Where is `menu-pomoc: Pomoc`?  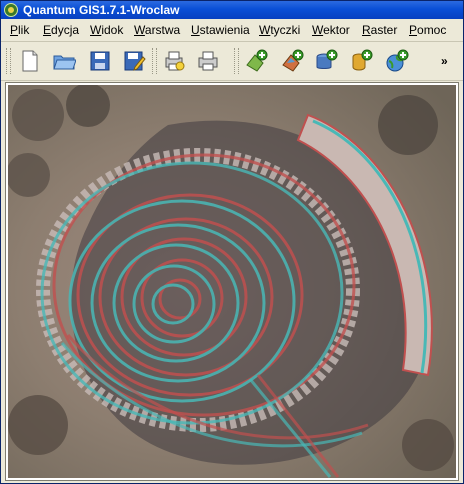
menu-pomoc: Pomoc is located at coordinates (427, 30).